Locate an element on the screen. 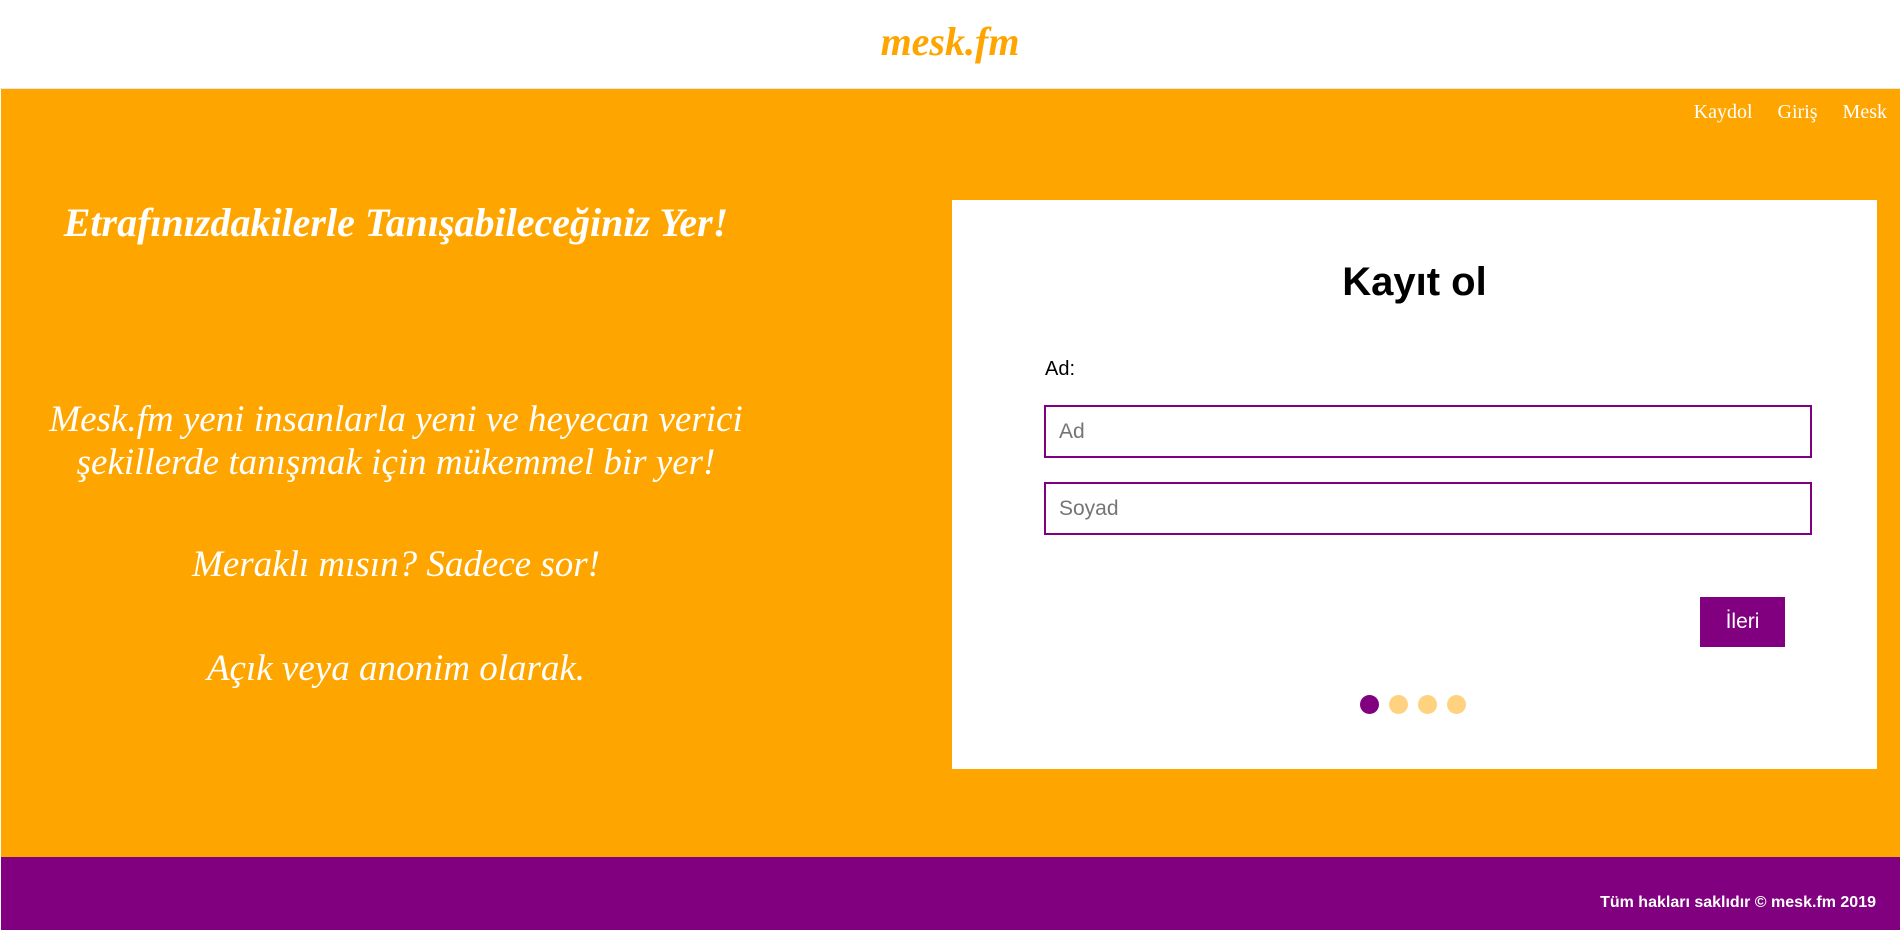  brand-logo: mesk.fm is located at coordinates (950, 42).